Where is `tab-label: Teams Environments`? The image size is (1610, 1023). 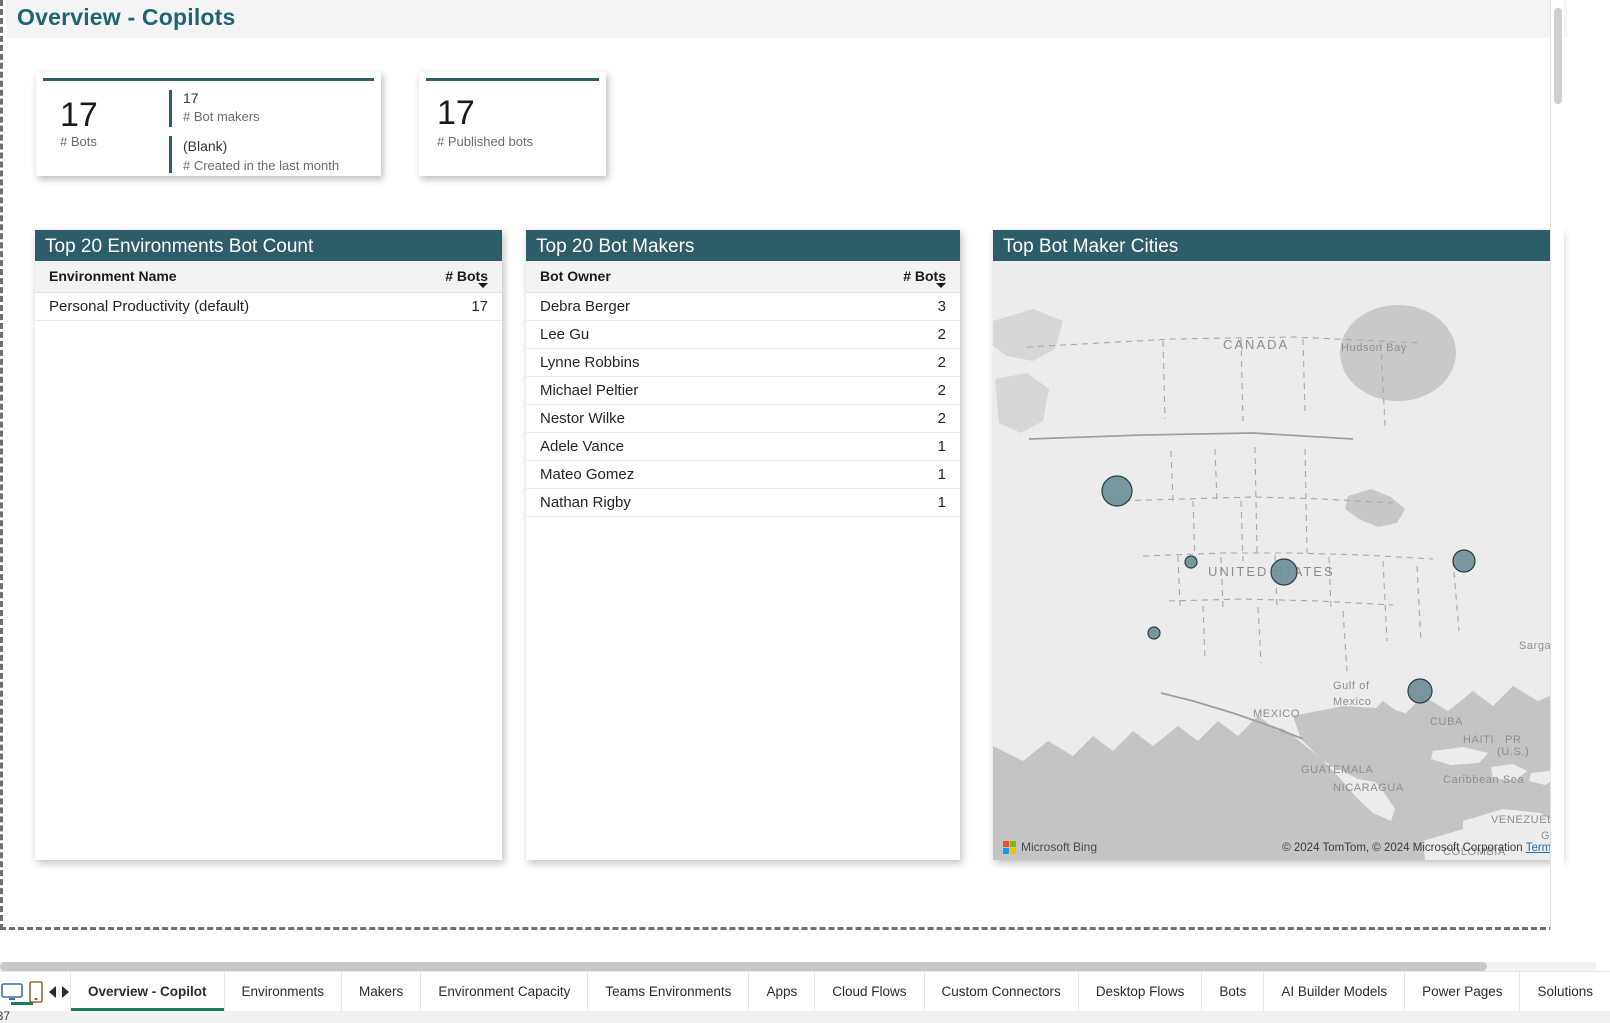 tab-label: Teams Environments is located at coordinates (668, 991).